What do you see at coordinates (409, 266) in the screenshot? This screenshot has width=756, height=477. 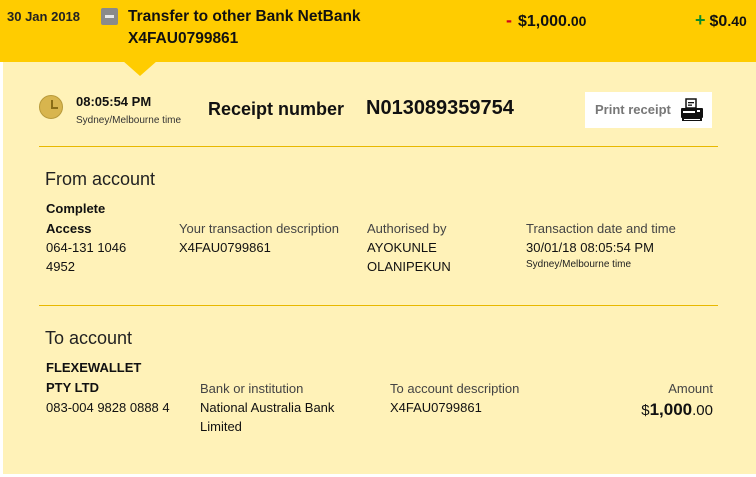 I see `authorised-by-line2: OLANIPEKUN` at bounding box center [409, 266].